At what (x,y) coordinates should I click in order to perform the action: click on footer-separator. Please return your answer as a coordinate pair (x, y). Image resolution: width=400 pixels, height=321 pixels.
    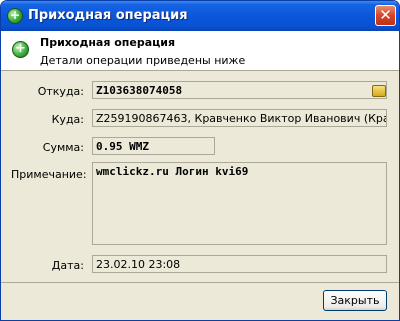
    Looking at the image, I should click on (200, 282).